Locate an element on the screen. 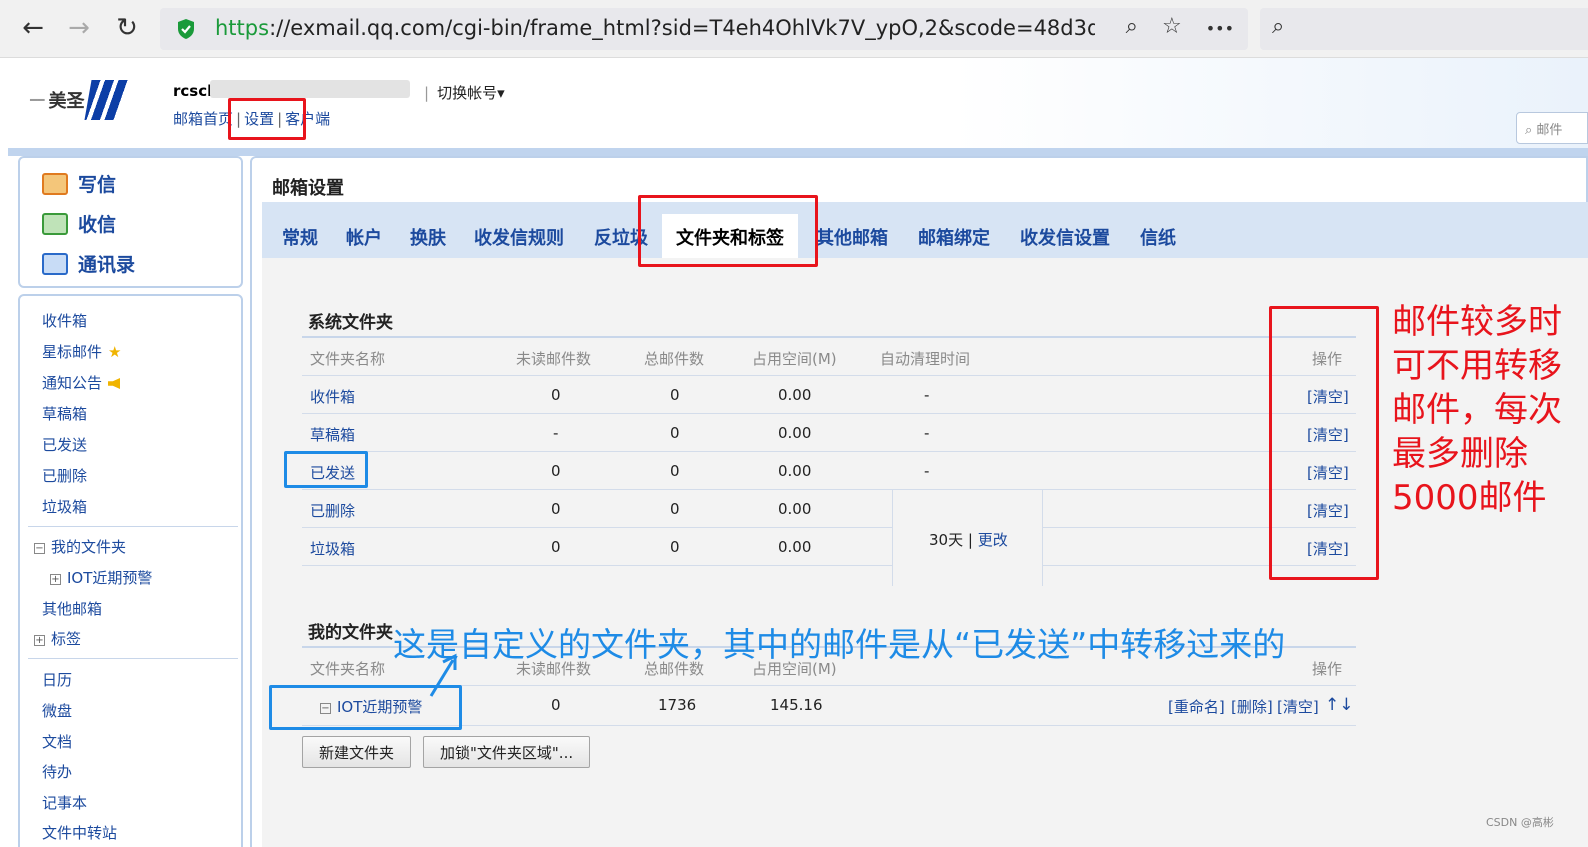 This screenshot has width=1588, height=847. sidebar-item-deleted: 已删除 is located at coordinates (64, 475).